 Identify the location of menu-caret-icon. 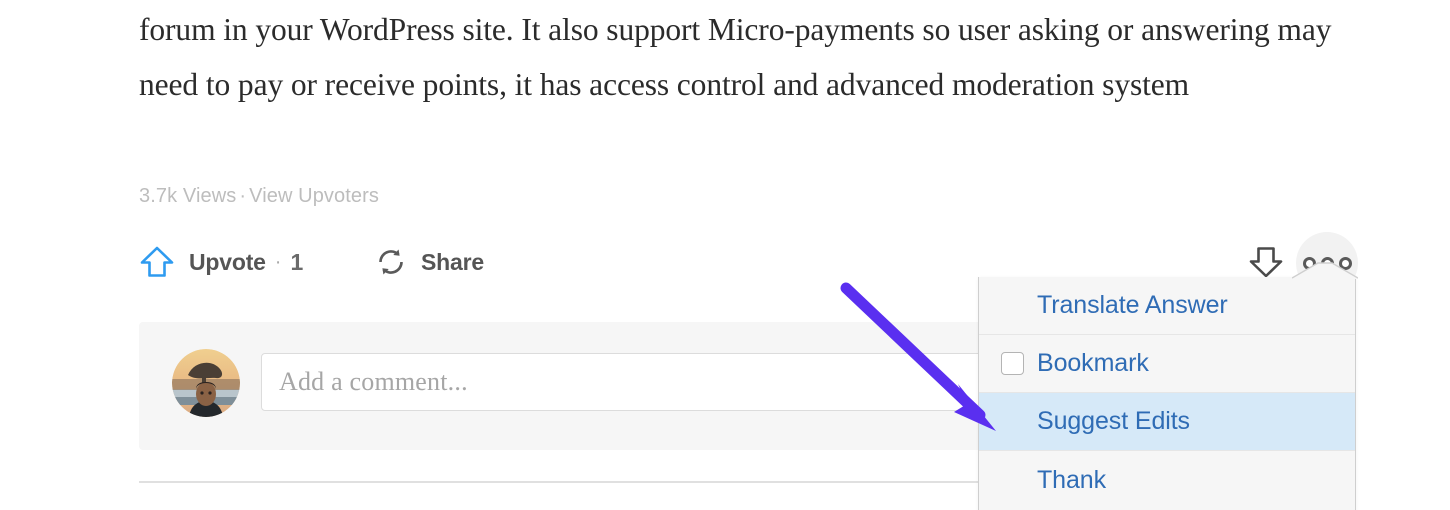
(1325, 270).